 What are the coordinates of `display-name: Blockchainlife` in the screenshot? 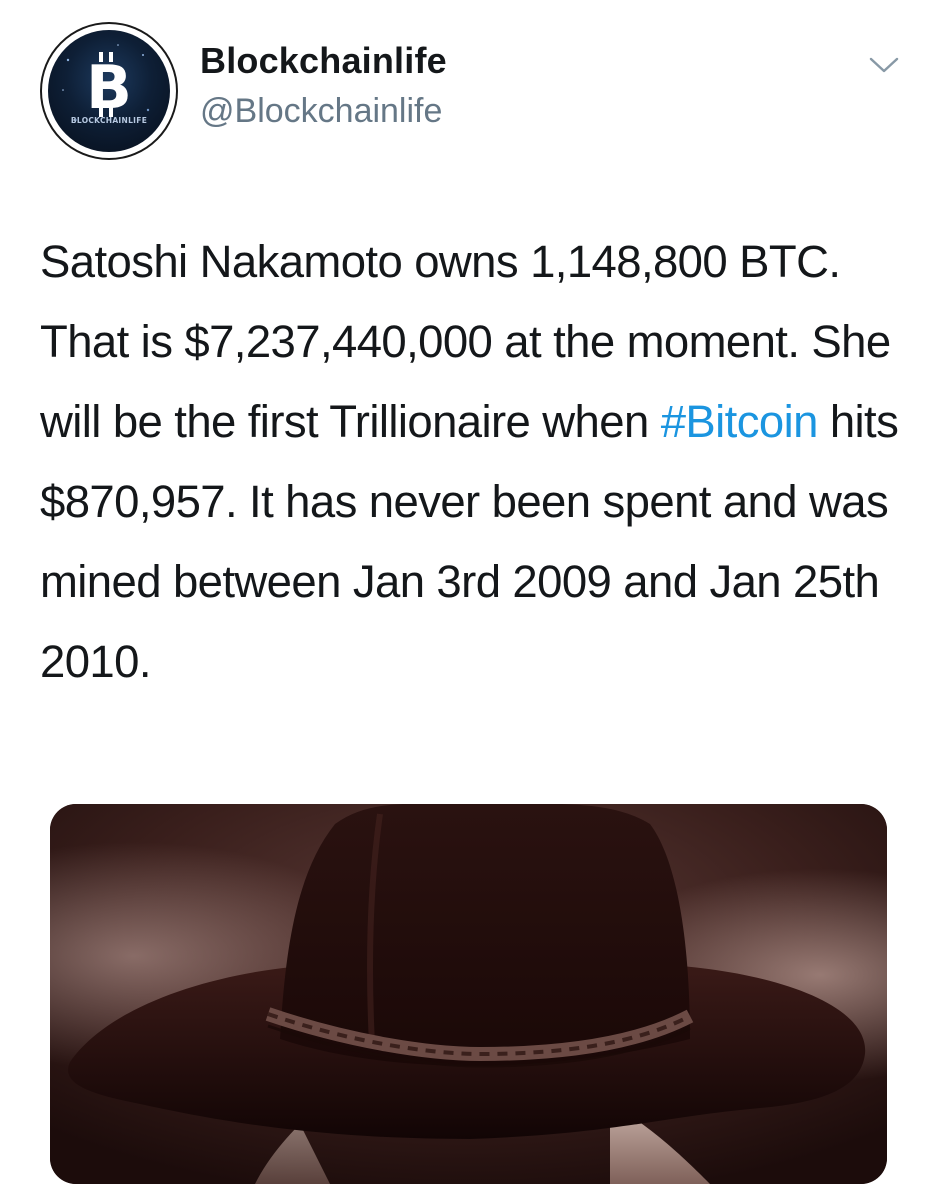 It's located at (323, 61).